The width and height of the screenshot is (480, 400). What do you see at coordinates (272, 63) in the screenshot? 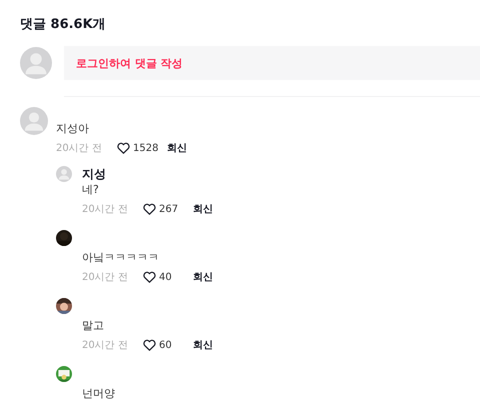
I see `comment-input-field: 로그인하여 댓글 작성` at bounding box center [272, 63].